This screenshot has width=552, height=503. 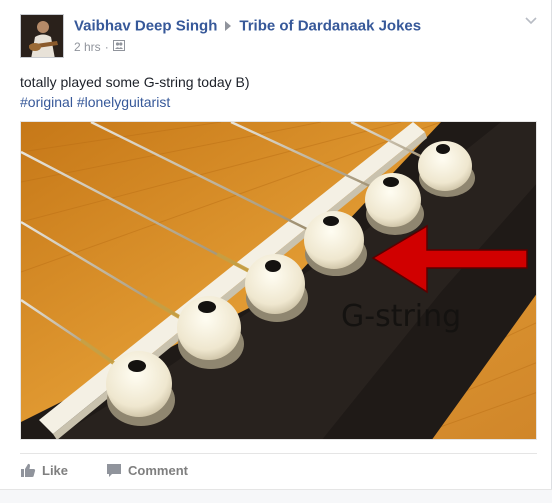 What do you see at coordinates (46, 102) in the screenshot?
I see `hashtag-link: #original` at bounding box center [46, 102].